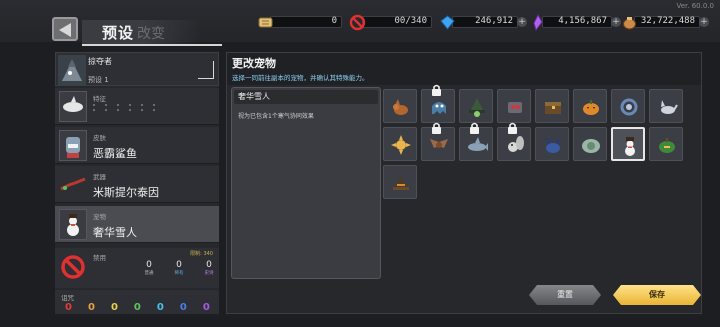 This screenshot has height=327, width=720. I want to click on squirrel-pet-icon, so click(516, 144).